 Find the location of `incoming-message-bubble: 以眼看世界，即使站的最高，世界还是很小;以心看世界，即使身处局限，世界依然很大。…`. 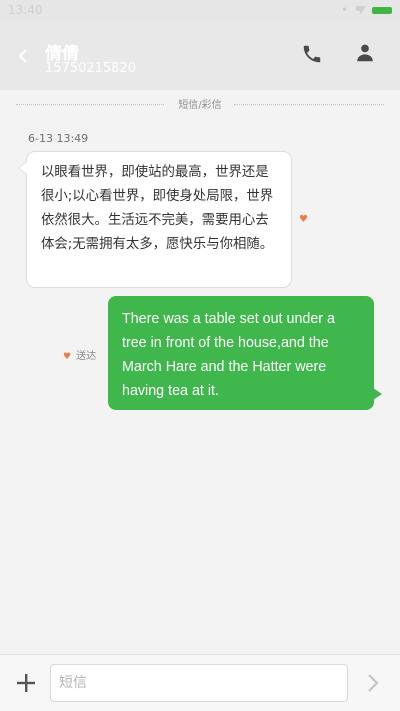

incoming-message-bubble: 以眼看世界，即使站的最高，世界还是很小;以心看世界，即使身处局限，世界依然很大。… is located at coordinates (155, 219).